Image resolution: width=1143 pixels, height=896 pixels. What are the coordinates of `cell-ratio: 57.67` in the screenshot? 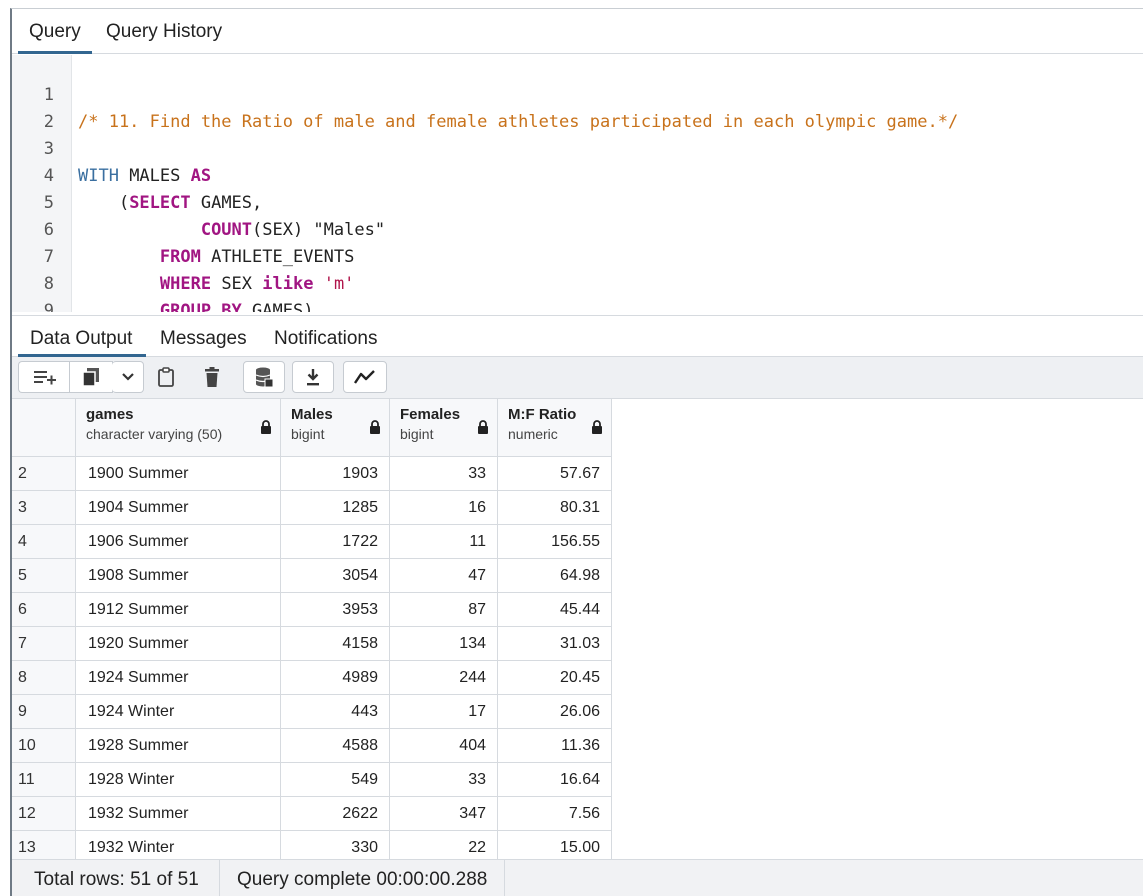 It's located at (555, 474).